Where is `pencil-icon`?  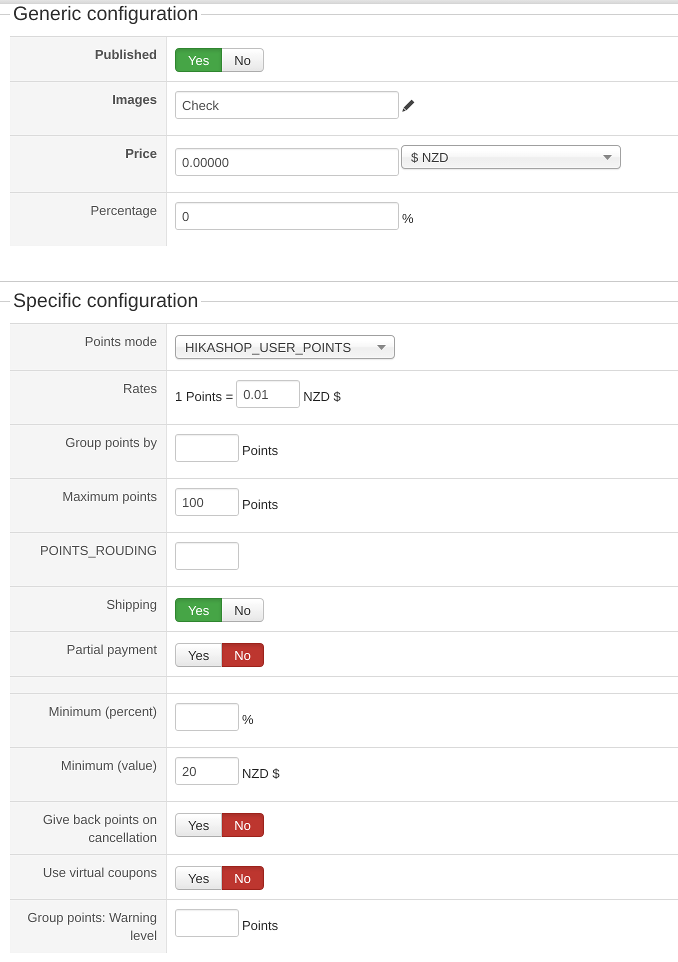
pencil-icon is located at coordinates (408, 105).